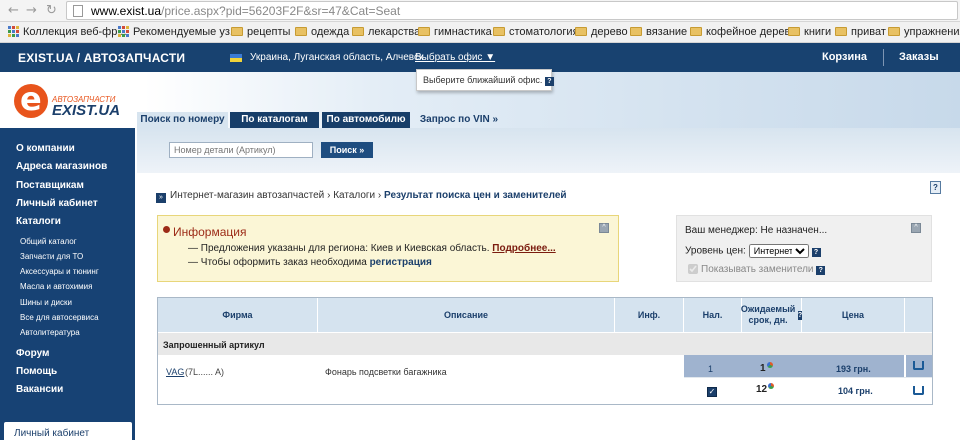  I want to click on back-icon: ←, so click(13, 10).